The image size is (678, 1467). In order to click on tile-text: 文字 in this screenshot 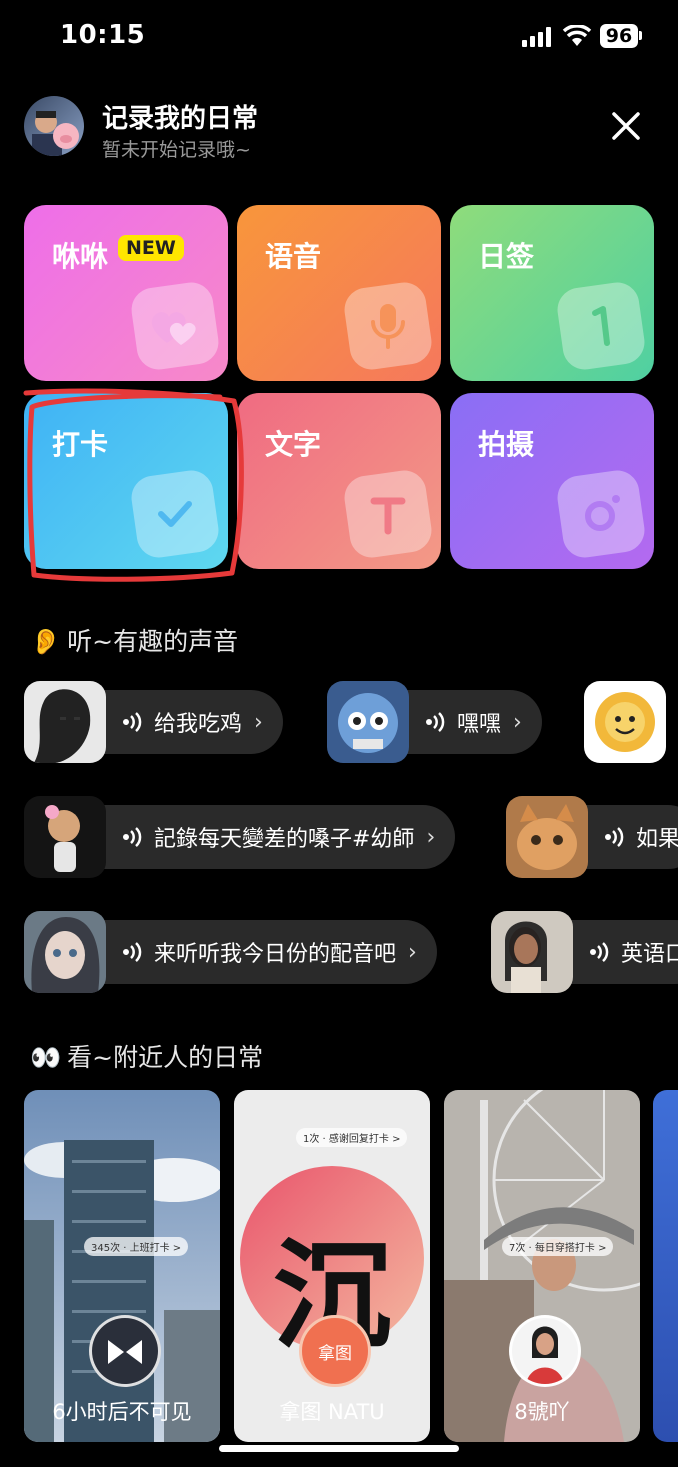, I will do `click(339, 481)`.